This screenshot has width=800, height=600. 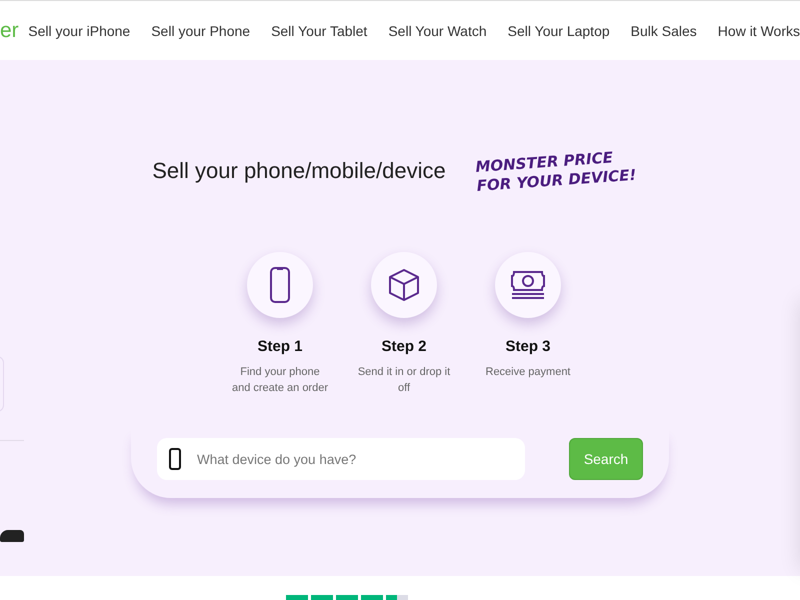 What do you see at coordinates (12, 536) in the screenshot?
I see `device-photo-placeholder` at bounding box center [12, 536].